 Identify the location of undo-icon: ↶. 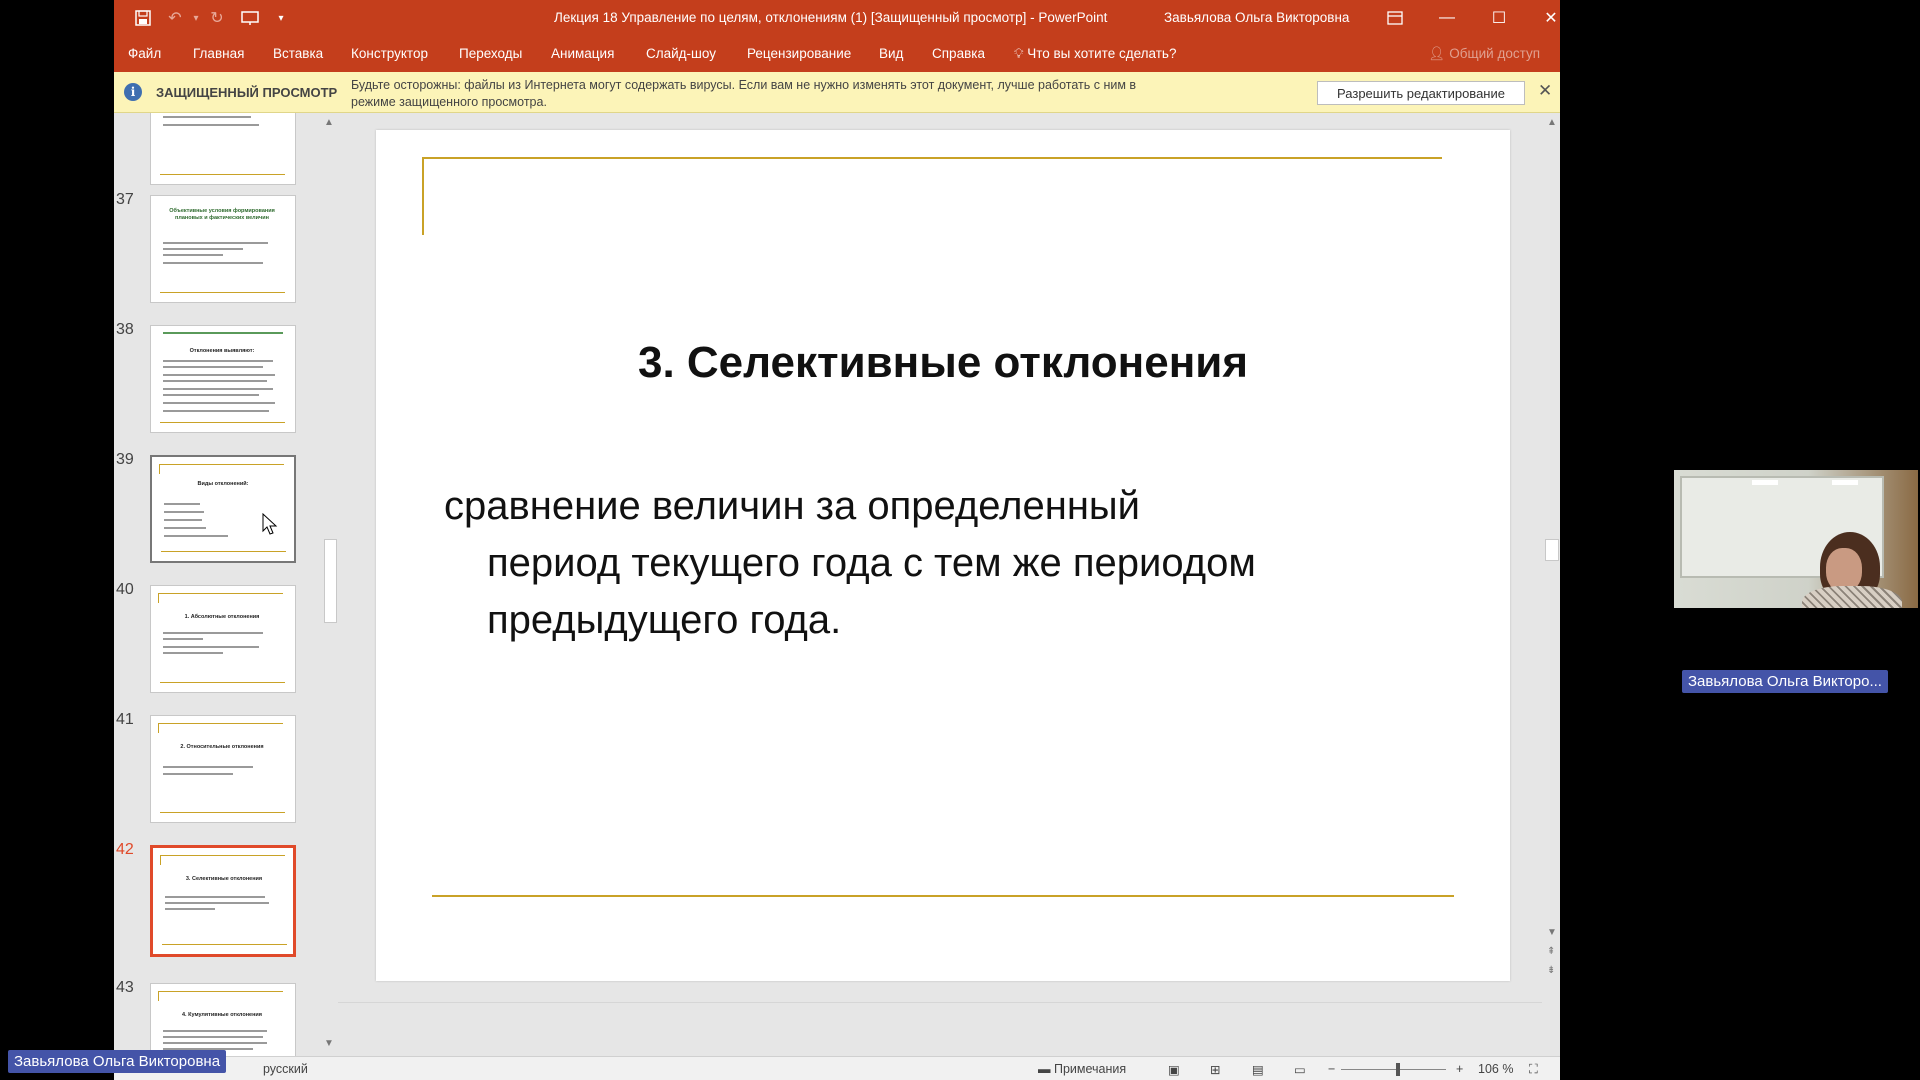
(175, 18).